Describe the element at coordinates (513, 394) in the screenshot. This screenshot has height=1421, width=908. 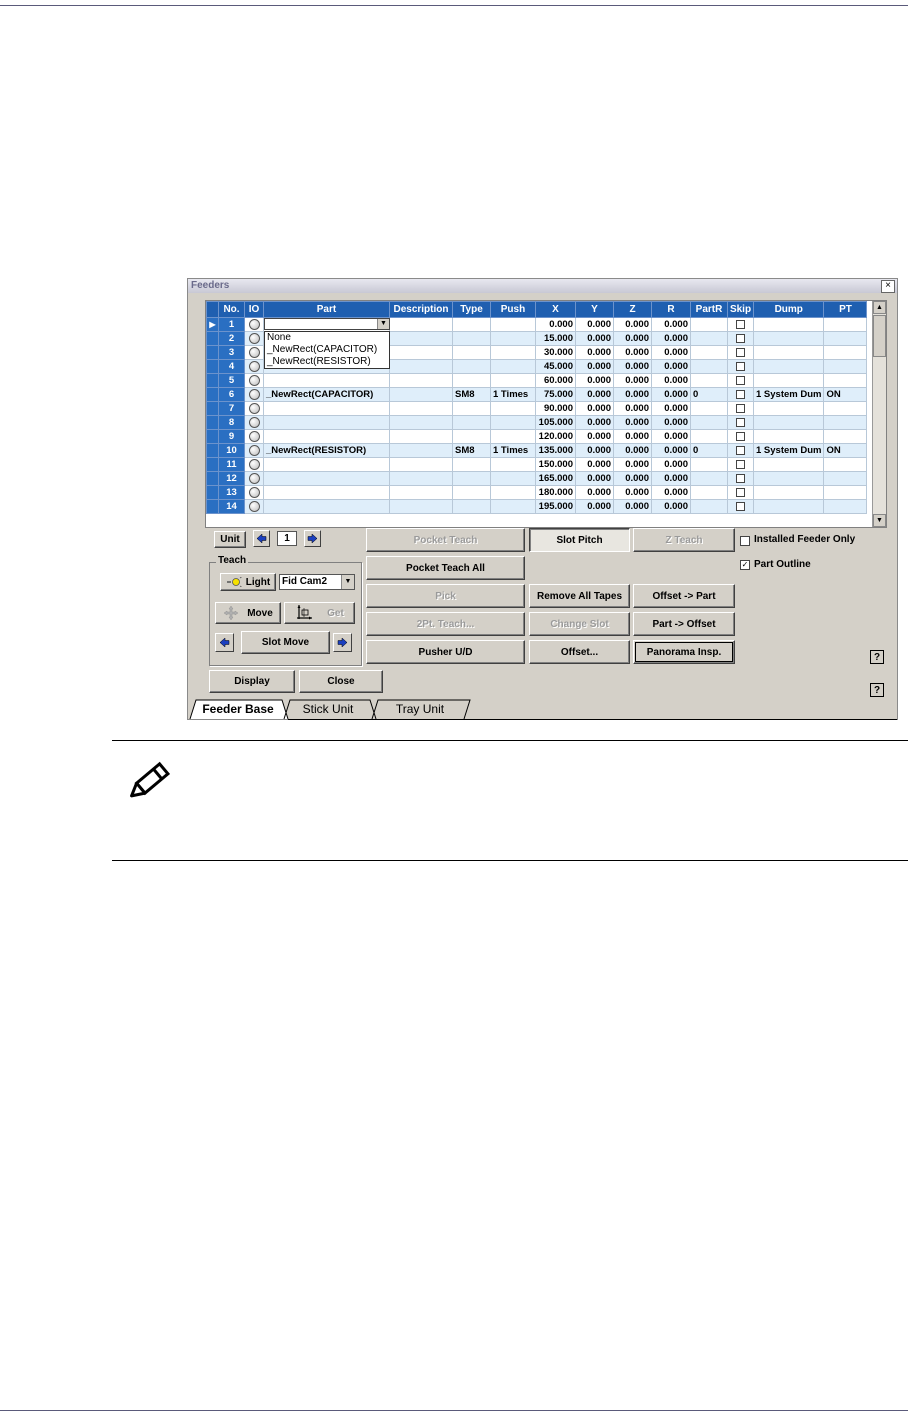
I see `cell-push: 1 Times` at that location.